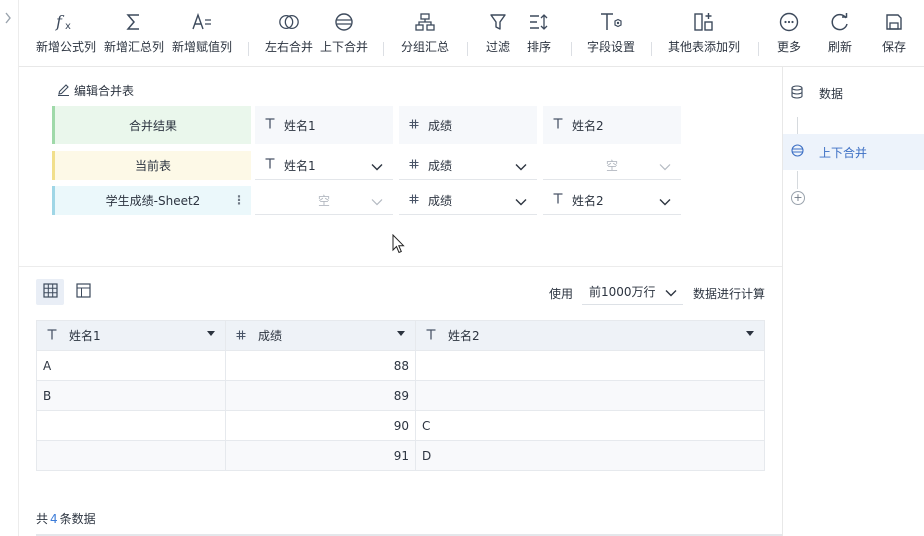 This screenshot has width=924, height=536. What do you see at coordinates (400, 365) in the screenshot?
I see `table-row: A 88` at bounding box center [400, 365].